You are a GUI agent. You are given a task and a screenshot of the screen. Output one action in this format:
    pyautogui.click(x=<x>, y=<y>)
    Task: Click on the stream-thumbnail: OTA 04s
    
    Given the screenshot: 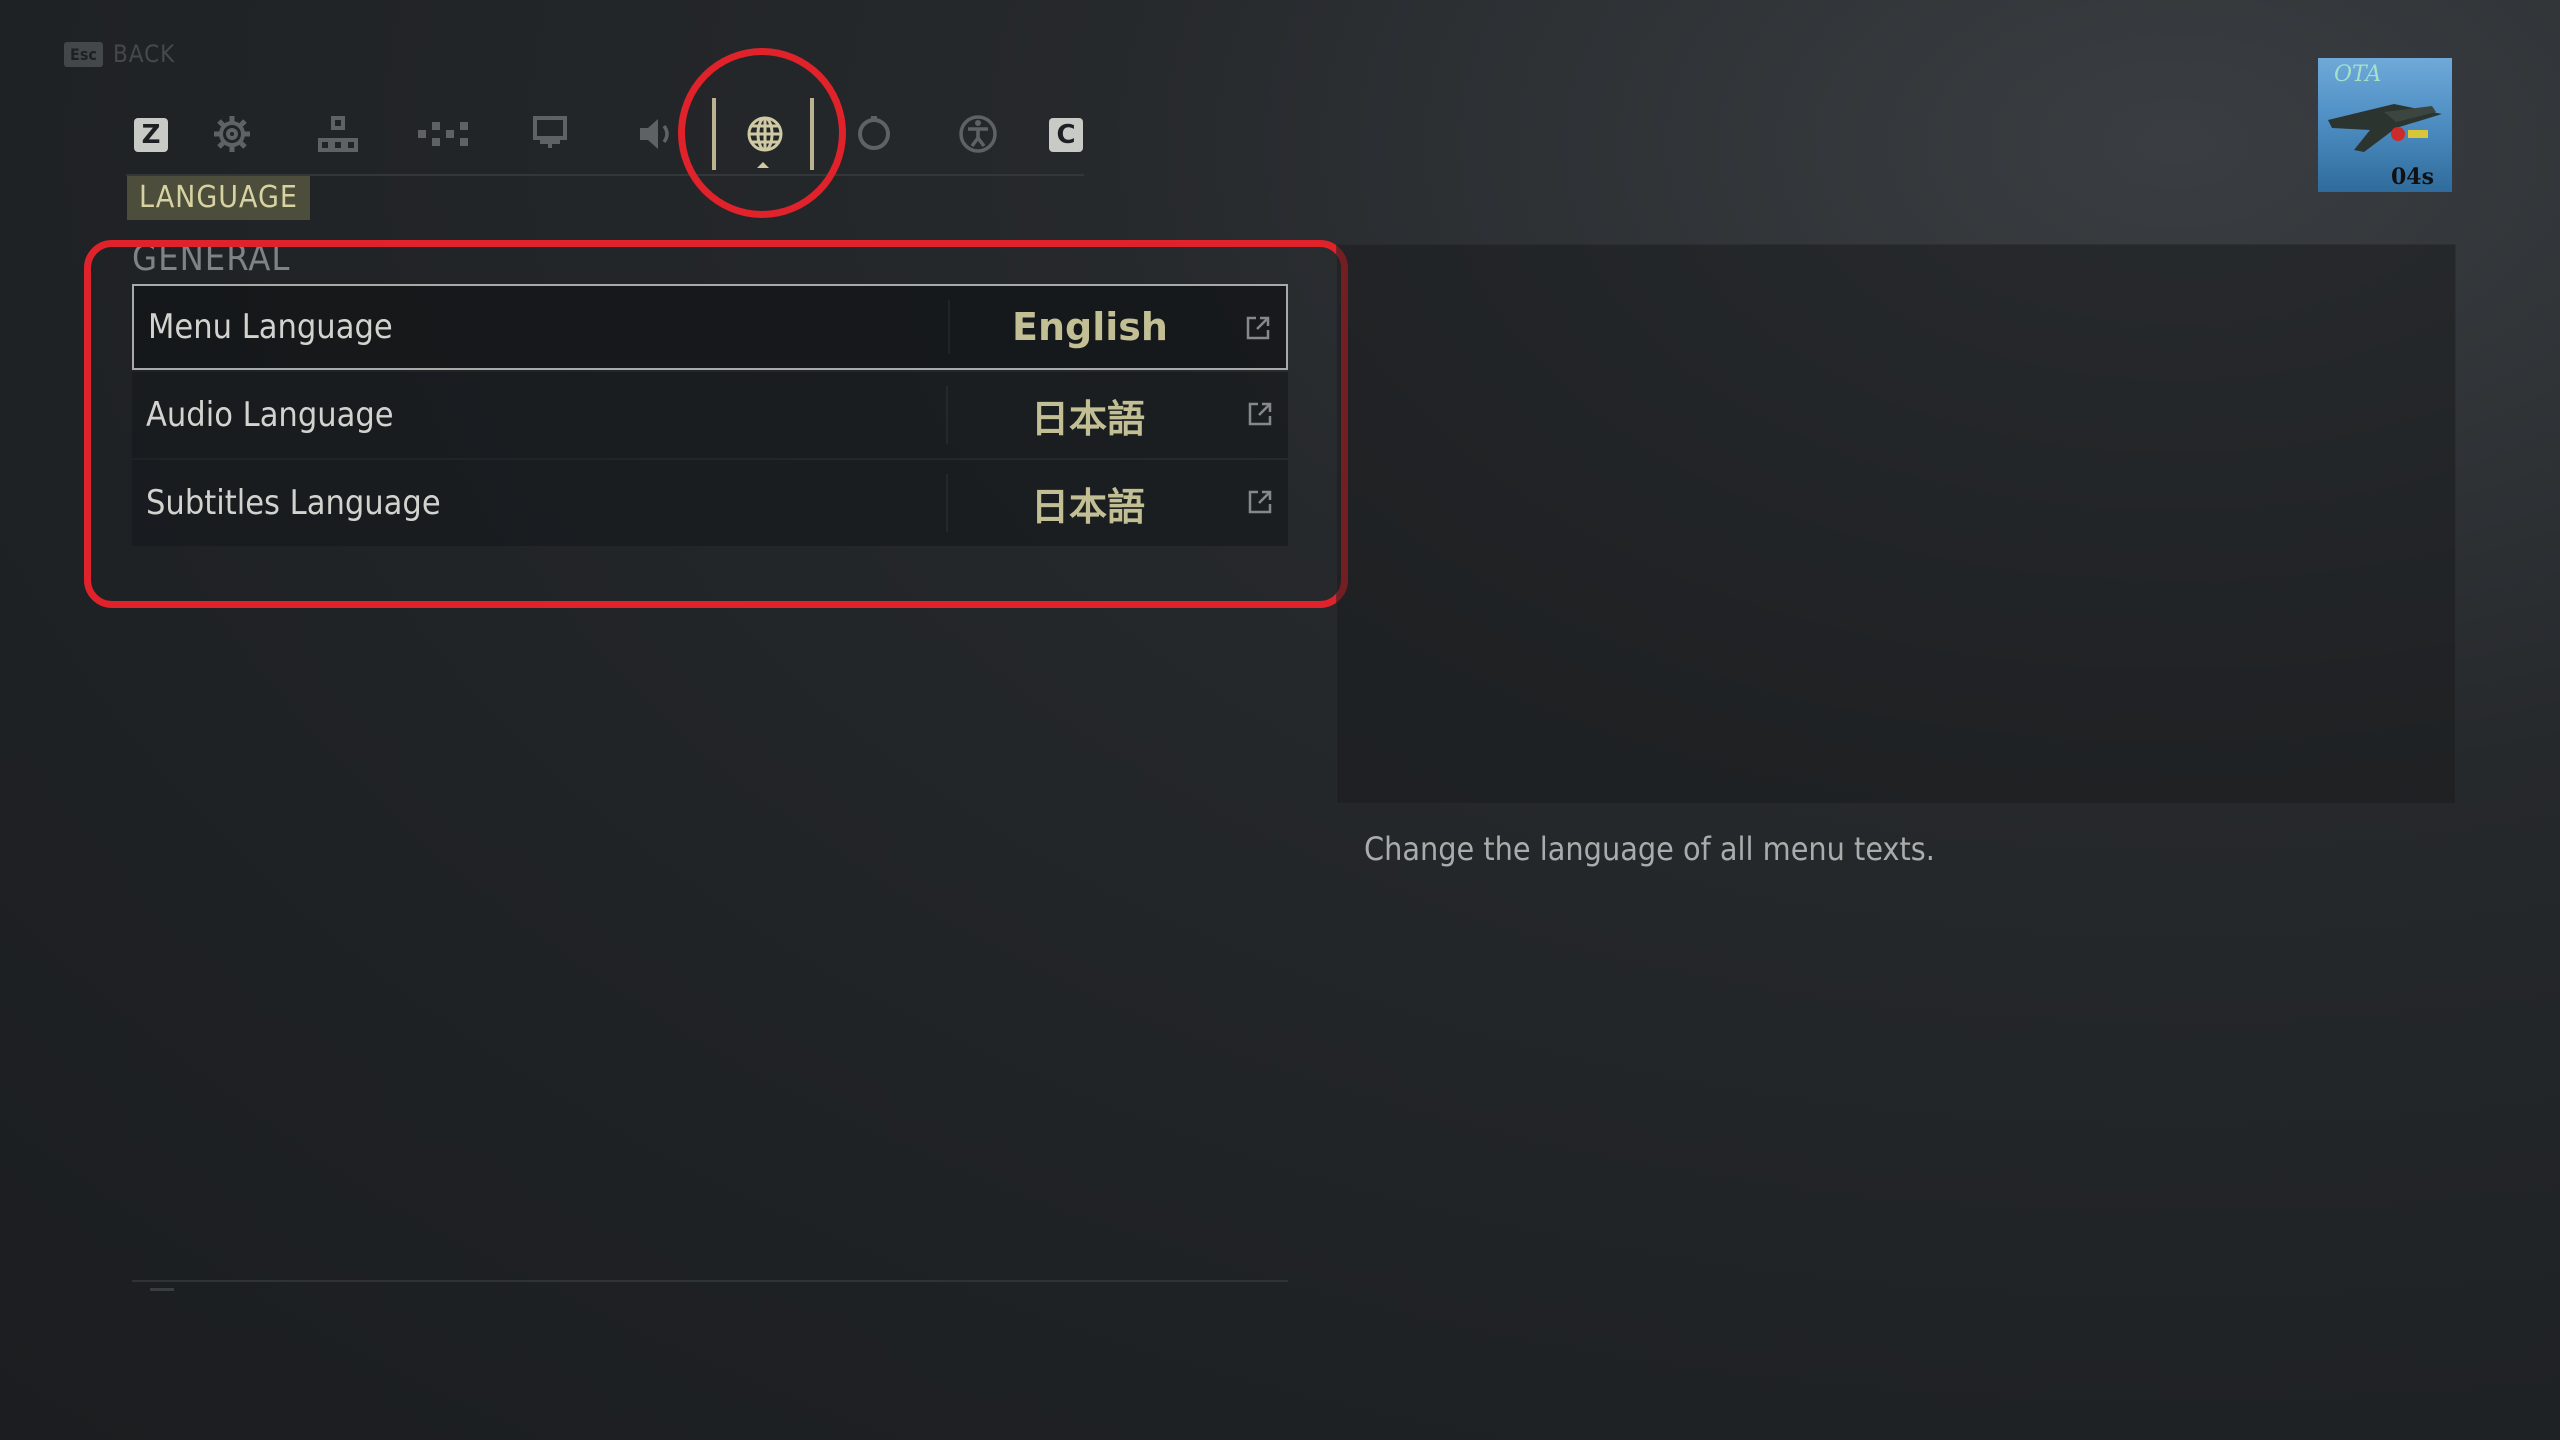 What is the action you would take?
    pyautogui.click(x=2385, y=125)
    